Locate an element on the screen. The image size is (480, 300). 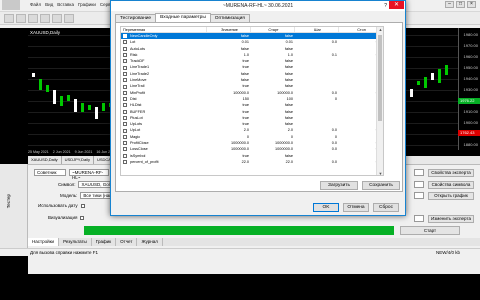
minimize-icon: – is located at coordinates (449, 4).